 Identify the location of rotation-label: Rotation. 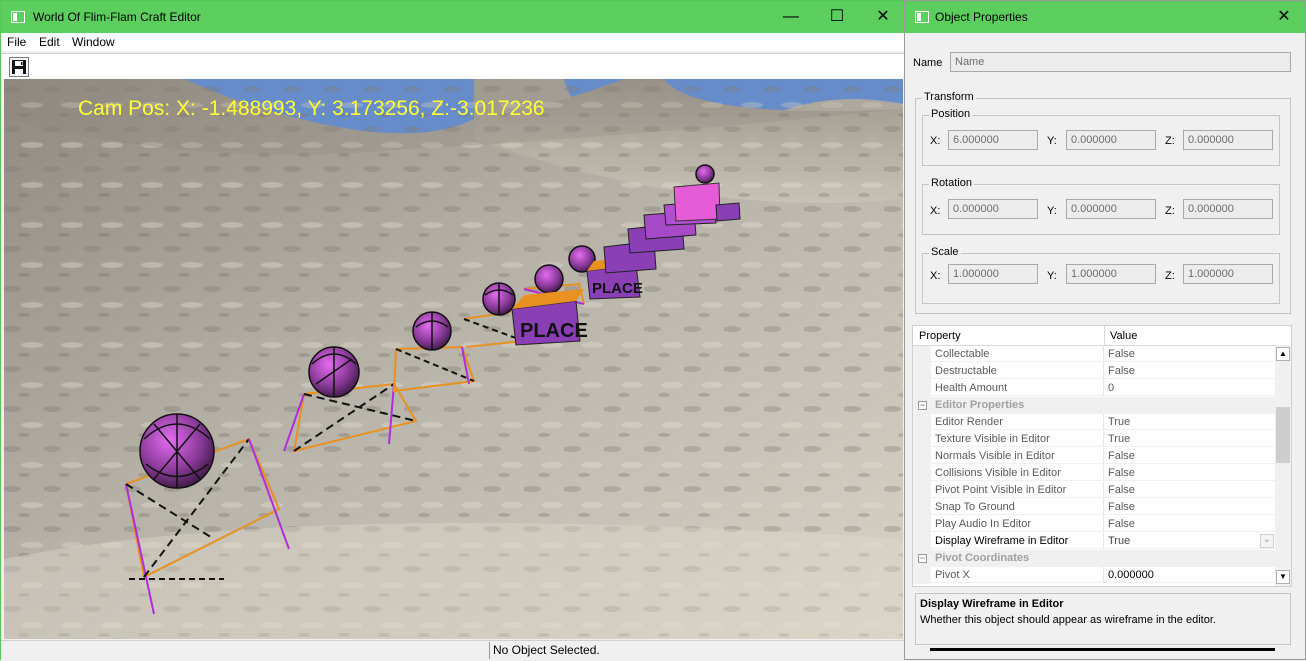
(951, 183).